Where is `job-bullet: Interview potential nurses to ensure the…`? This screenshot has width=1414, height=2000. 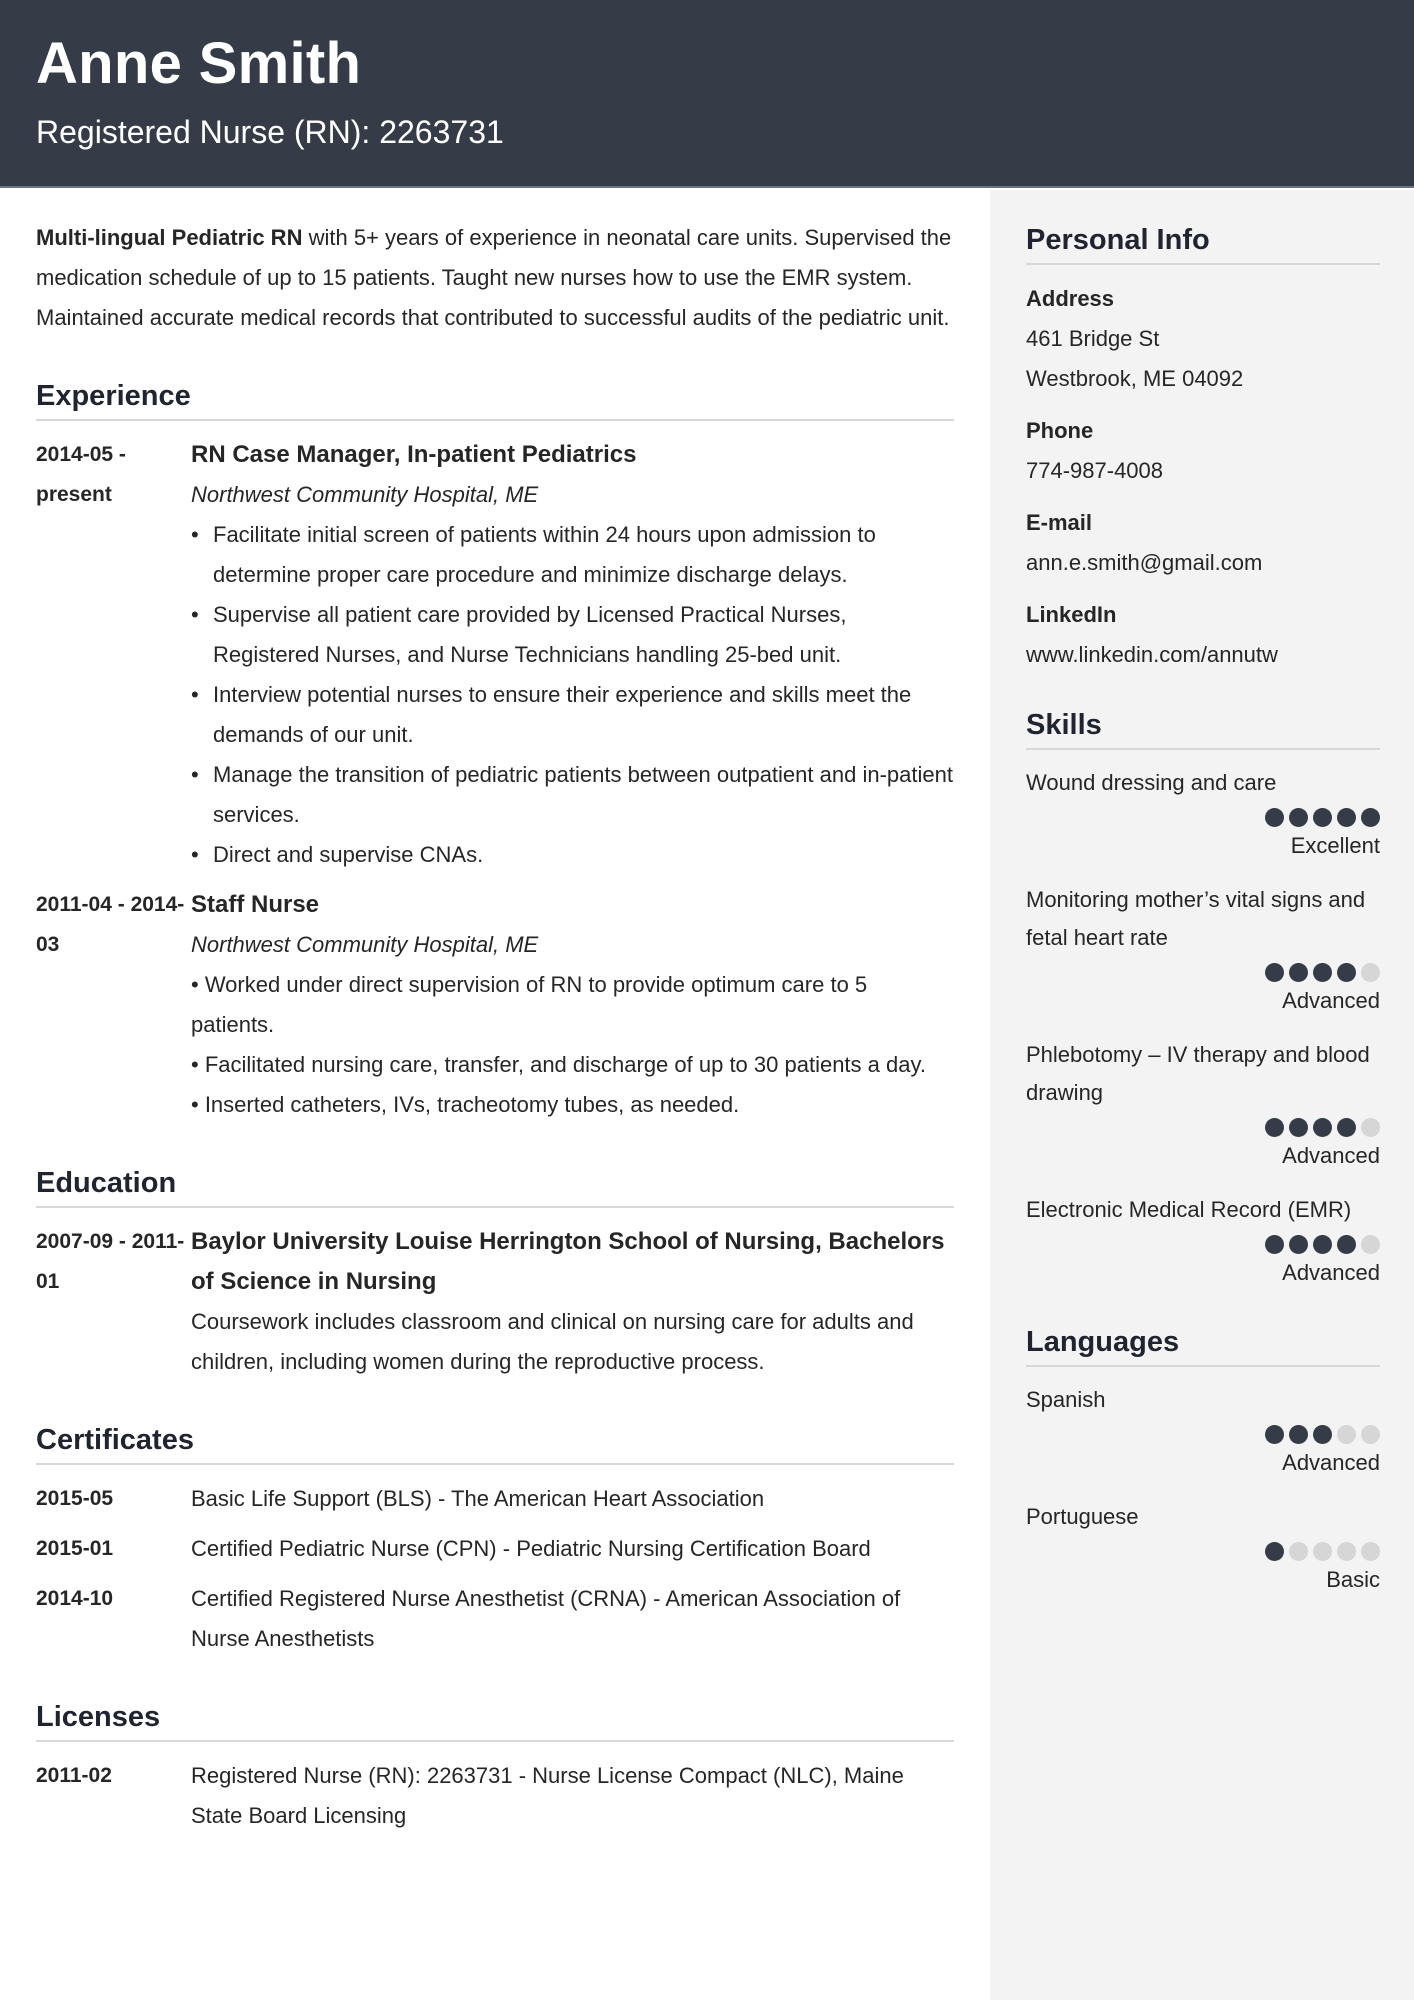
job-bullet: Interview potential nurses to ensure the… is located at coordinates (572, 715).